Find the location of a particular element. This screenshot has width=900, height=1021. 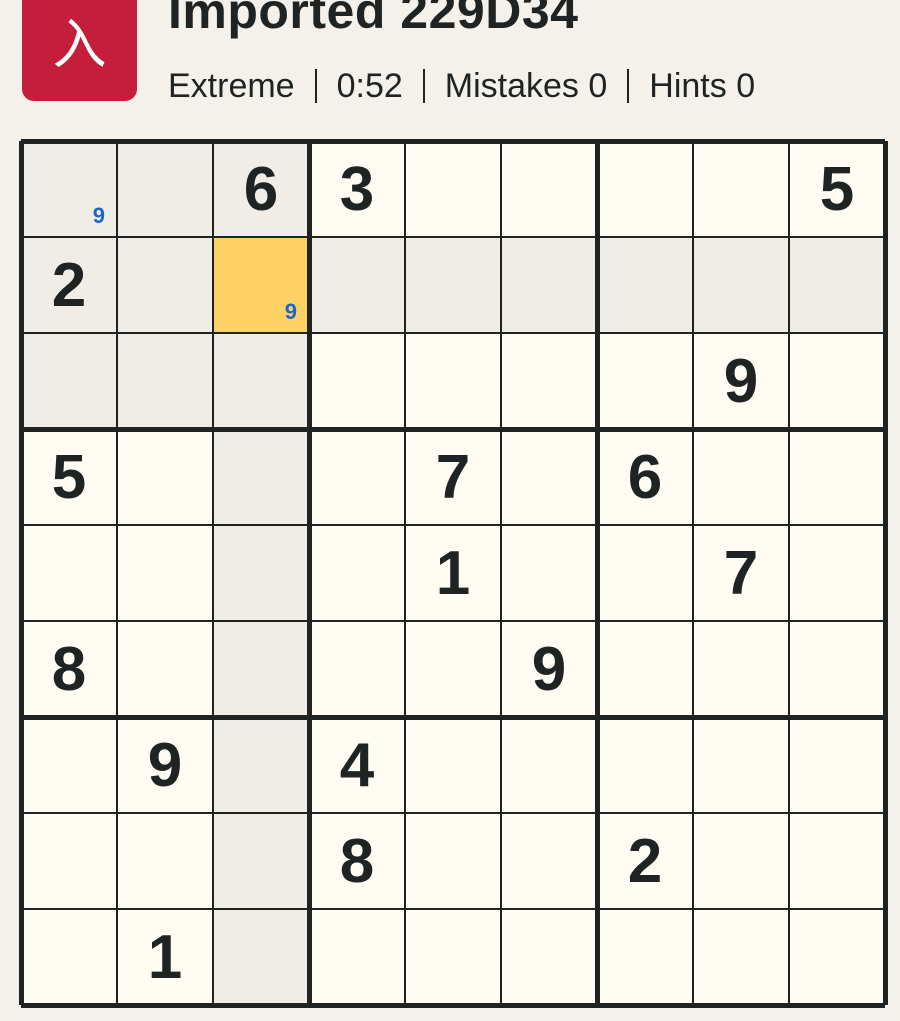

sudoku-cell: 3 is located at coordinates (357, 189).